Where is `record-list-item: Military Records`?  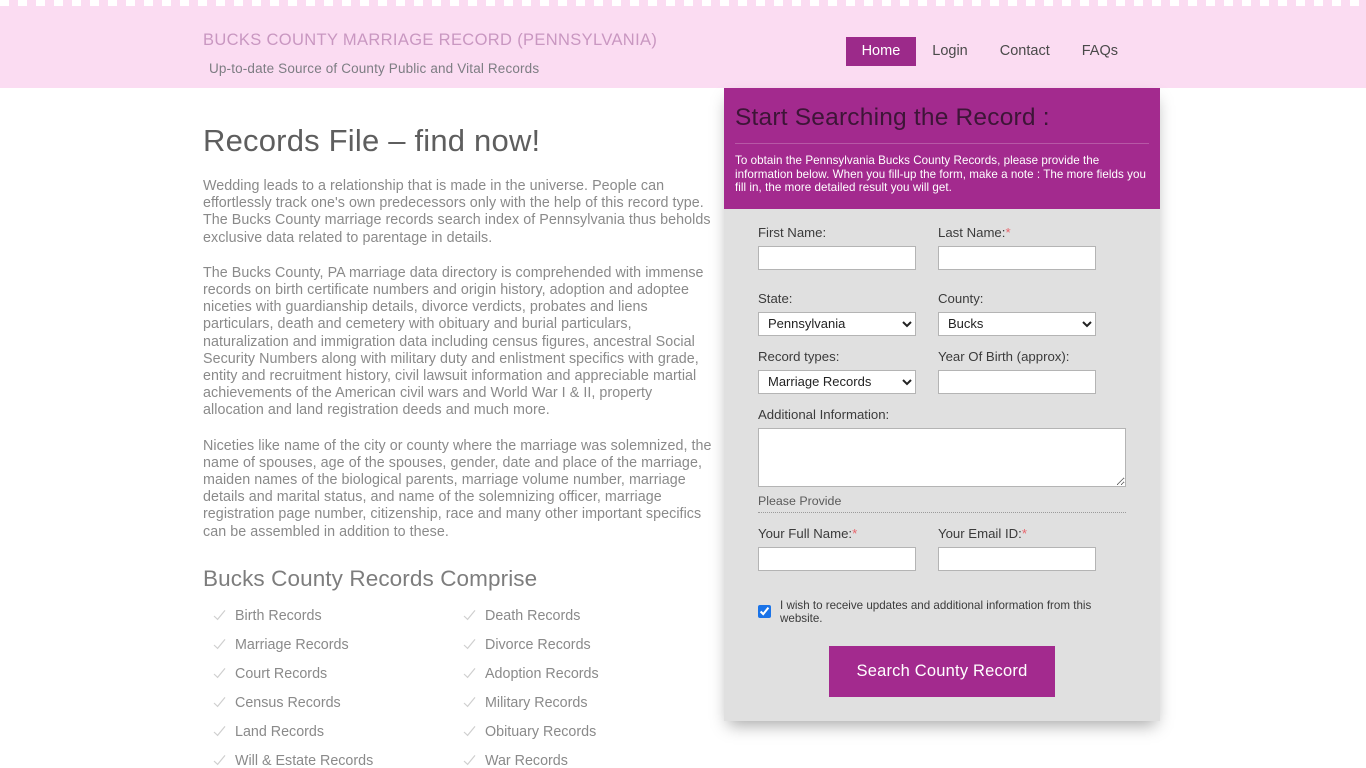
record-list-item: Military Records is located at coordinates (588, 703).